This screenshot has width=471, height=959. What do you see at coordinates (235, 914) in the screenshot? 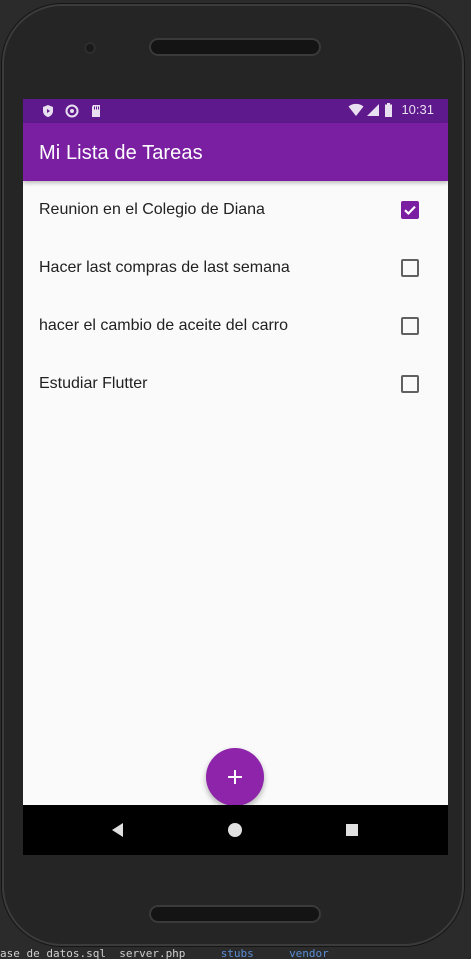
I see `bottom-speaker-grille` at bounding box center [235, 914].